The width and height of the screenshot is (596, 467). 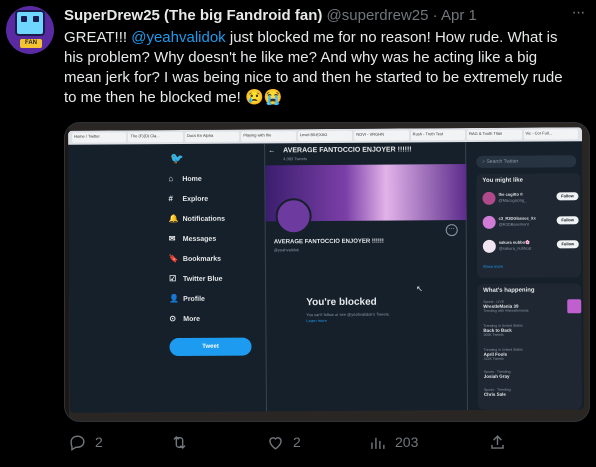 I want to click on suggestion-item: sakura nubbo🌸 @sakura_nubbcat Follow, so click(x=530, y=246).